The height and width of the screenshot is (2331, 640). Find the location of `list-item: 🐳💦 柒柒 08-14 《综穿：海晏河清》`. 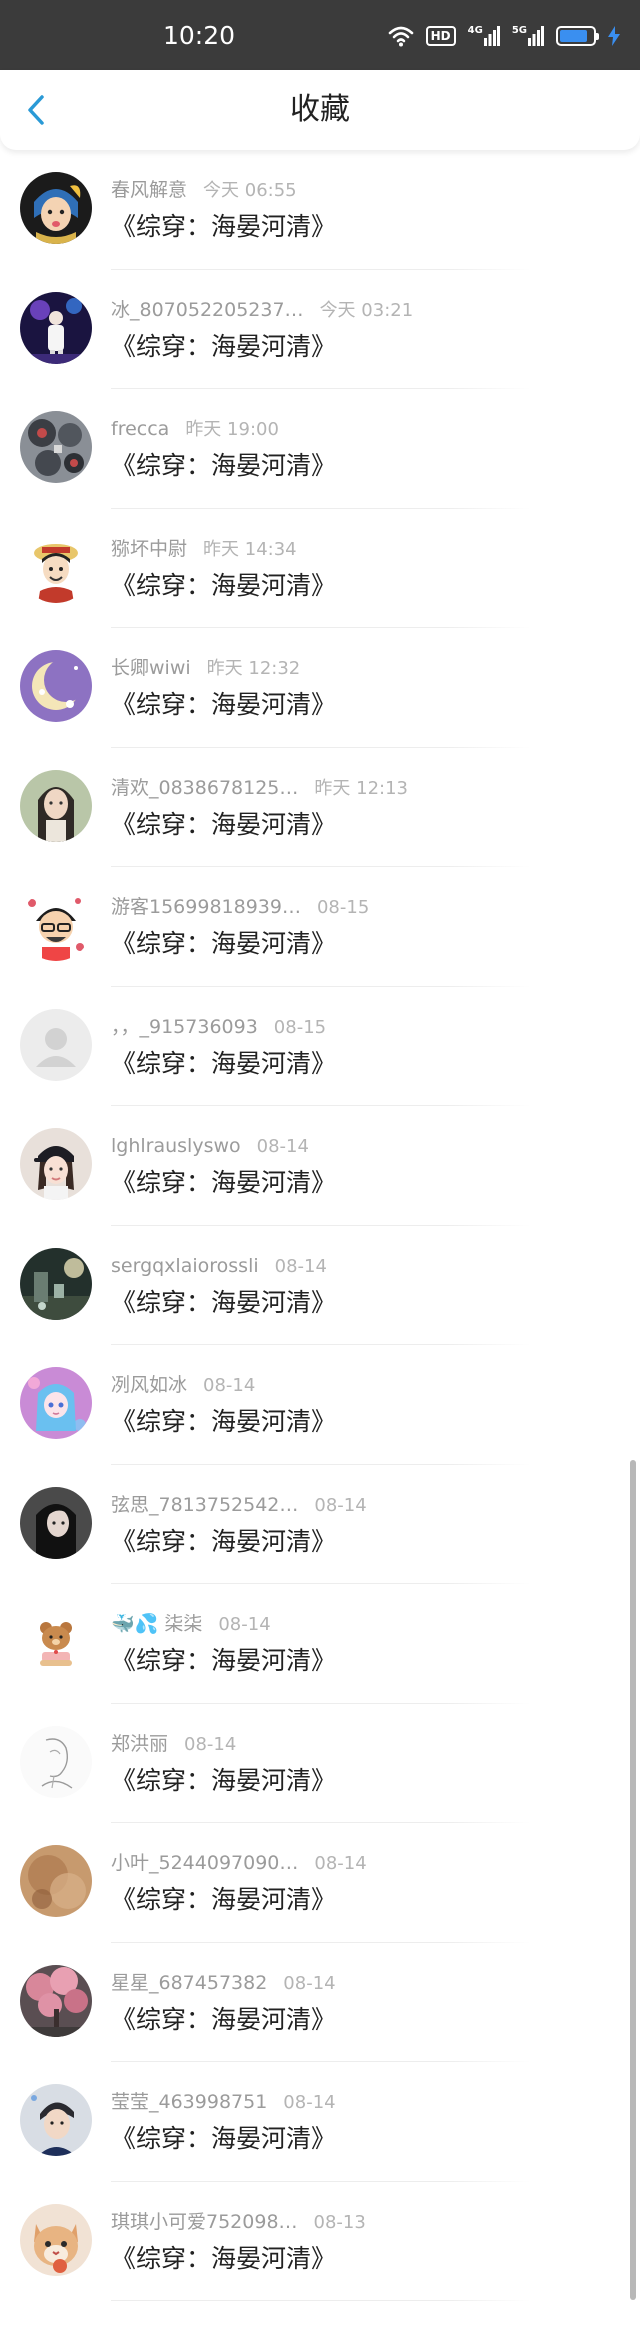

list-item: 🐳💦 柒柒 08-14 《综穿：海晏河清》 is located at coordinates (320, 1644).